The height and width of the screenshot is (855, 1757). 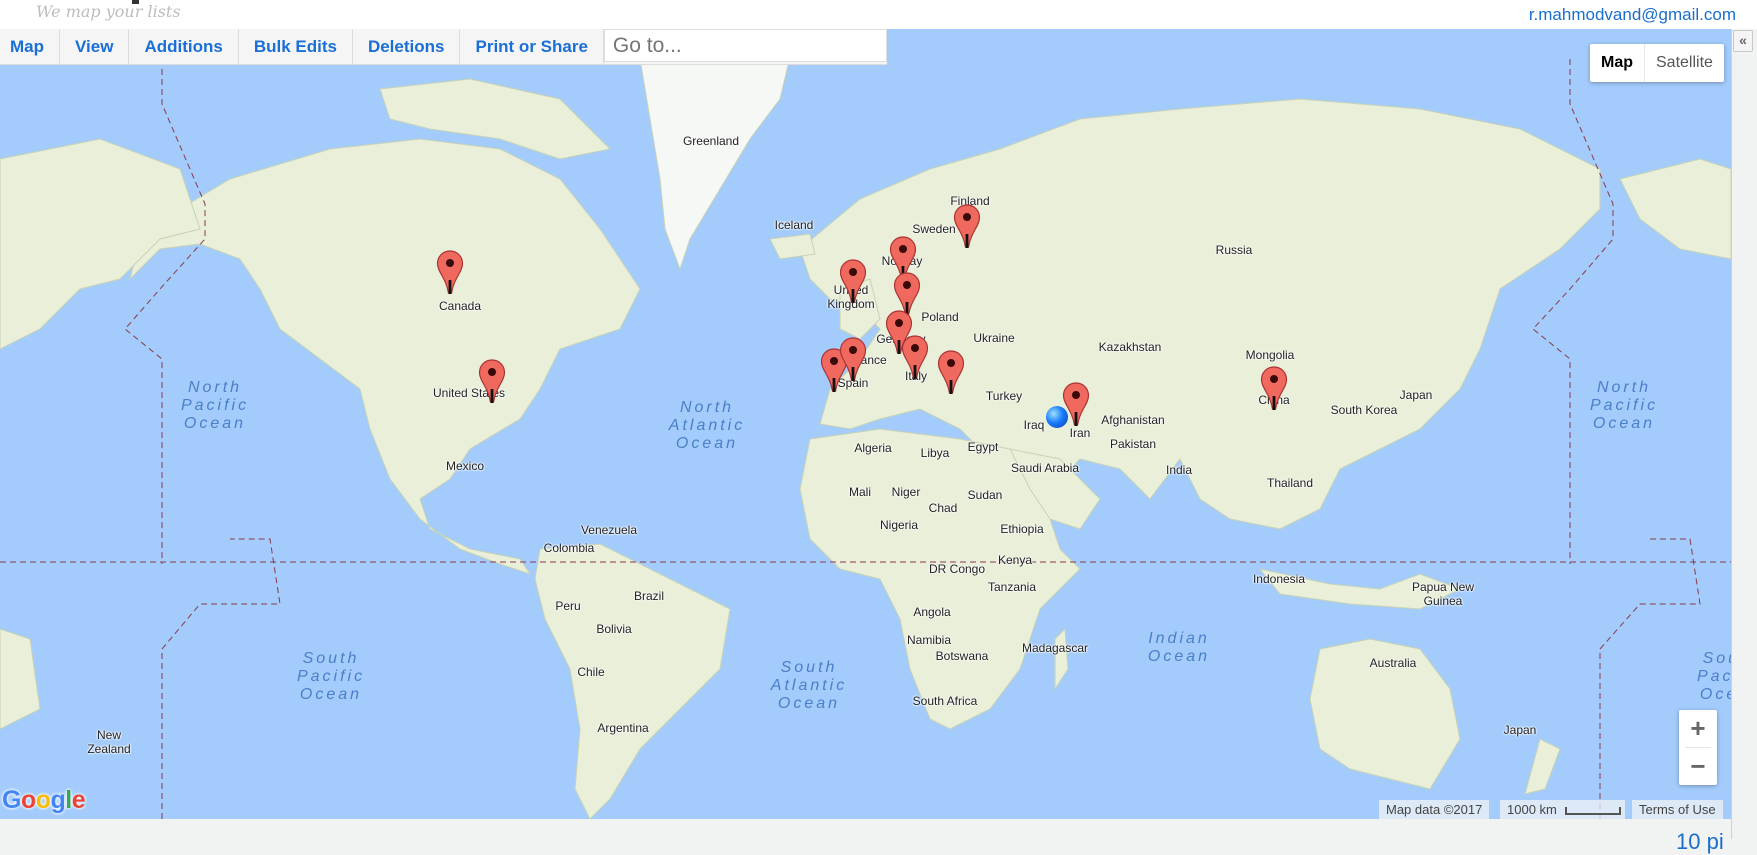 I want to click on map-pin-united-states, so click(x=492, y=381).